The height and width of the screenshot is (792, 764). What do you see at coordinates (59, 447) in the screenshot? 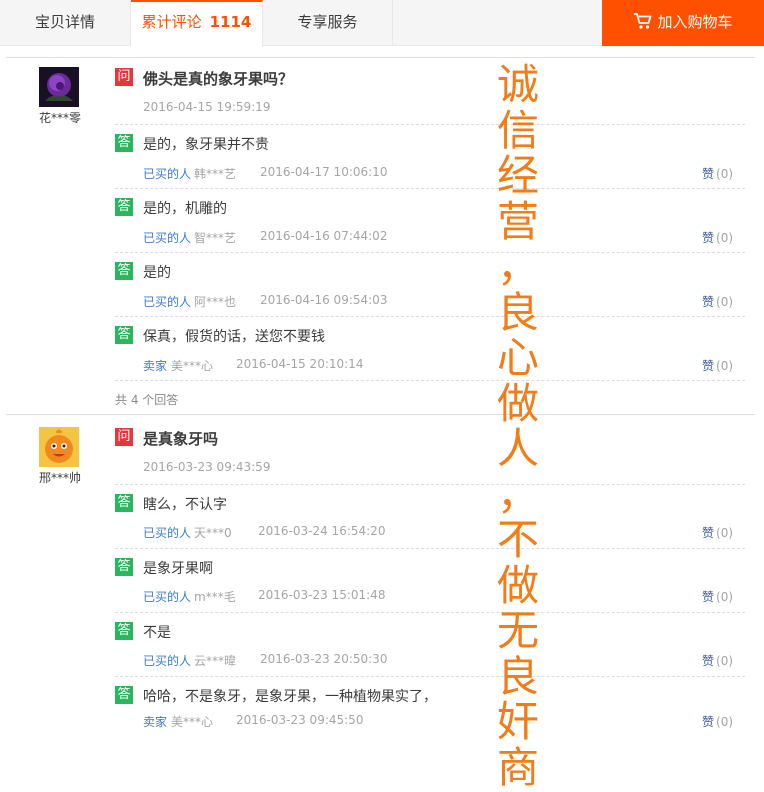
I see `cartoon-avatar-icon` at bounding box center [59, 447].